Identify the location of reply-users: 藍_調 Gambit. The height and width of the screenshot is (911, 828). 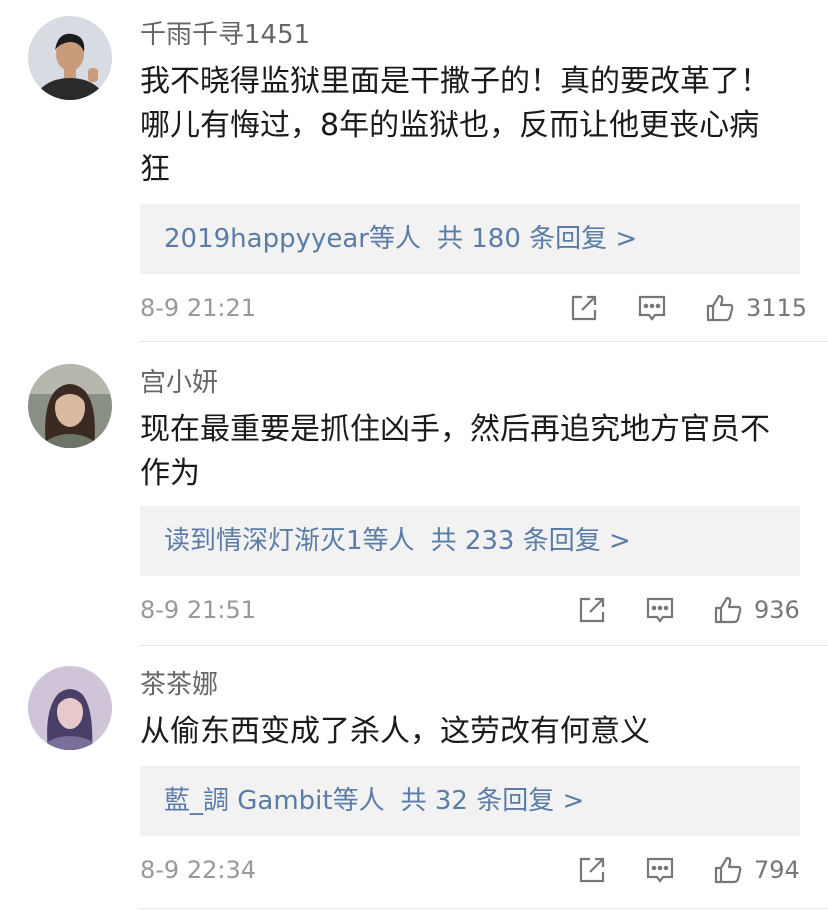
(248, 801).